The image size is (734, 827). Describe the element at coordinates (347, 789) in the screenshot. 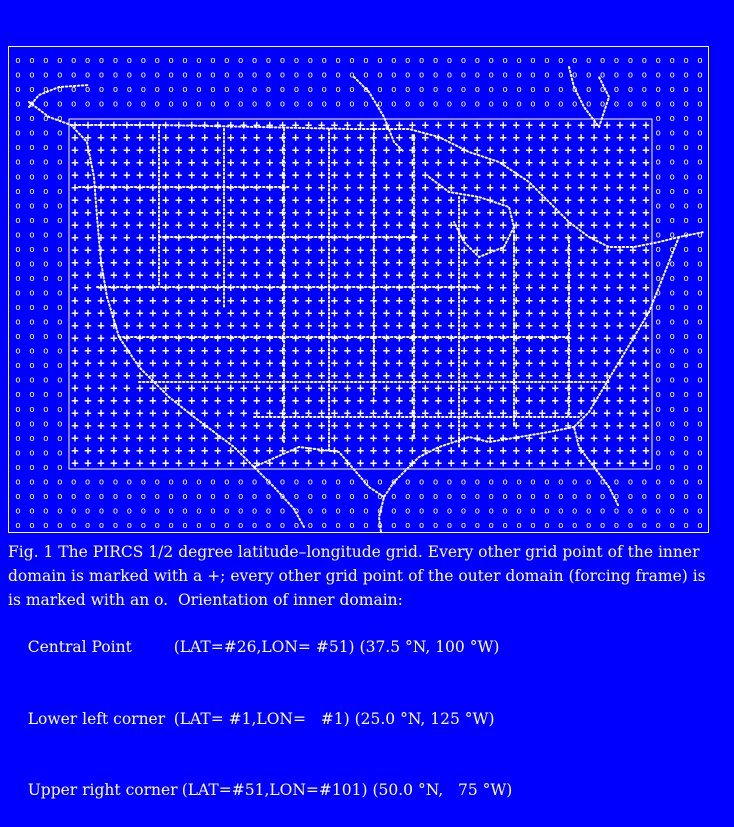

I see `upper-right-value: (LAT=#51,LON=#101) (50.0 °N, 75 °W)` at that location.